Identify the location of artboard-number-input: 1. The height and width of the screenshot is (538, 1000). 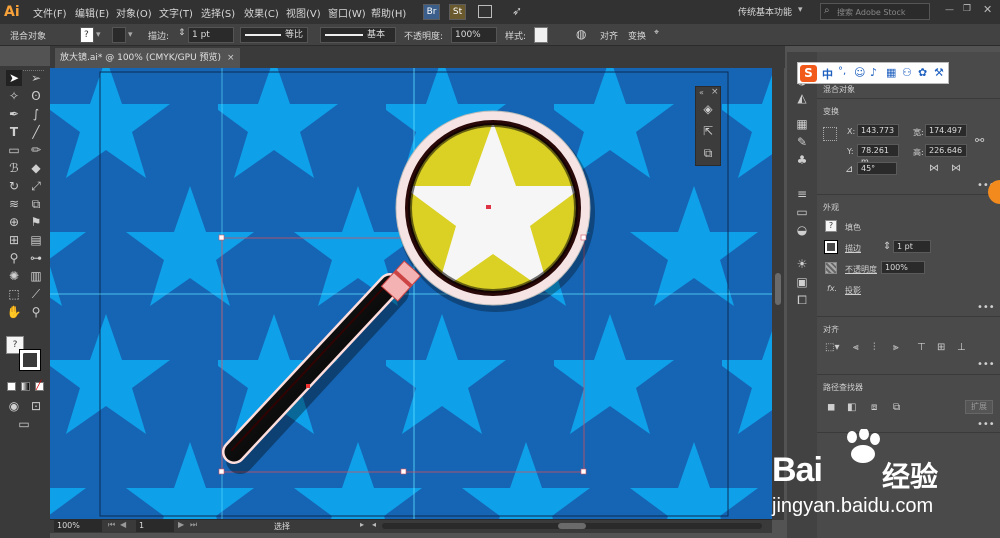
(155, 526).